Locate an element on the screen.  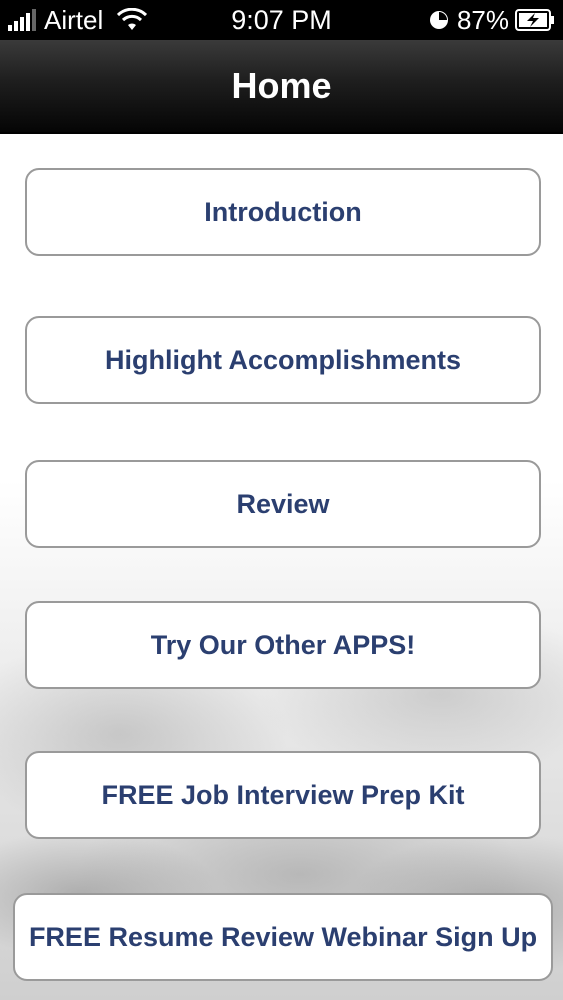
navigation-bar: Home is located at coordinates (281, 87).